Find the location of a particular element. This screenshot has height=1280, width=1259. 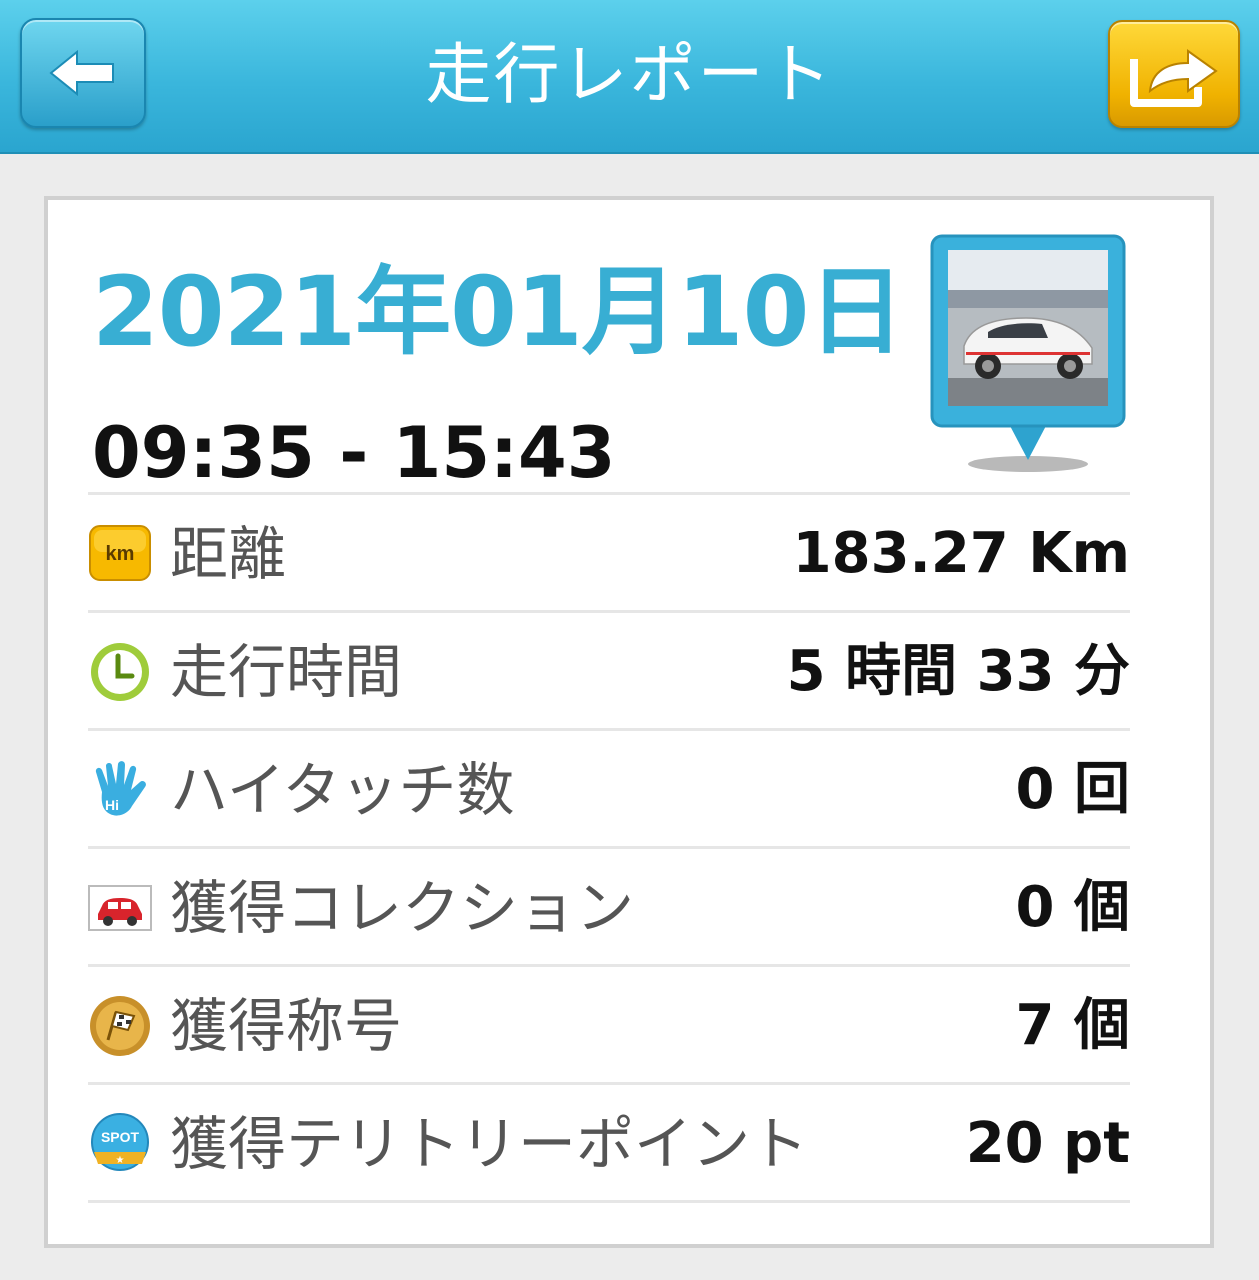

stat-row-collection: 獲得コレクション 0 個 is located at coordinates (609, 908).